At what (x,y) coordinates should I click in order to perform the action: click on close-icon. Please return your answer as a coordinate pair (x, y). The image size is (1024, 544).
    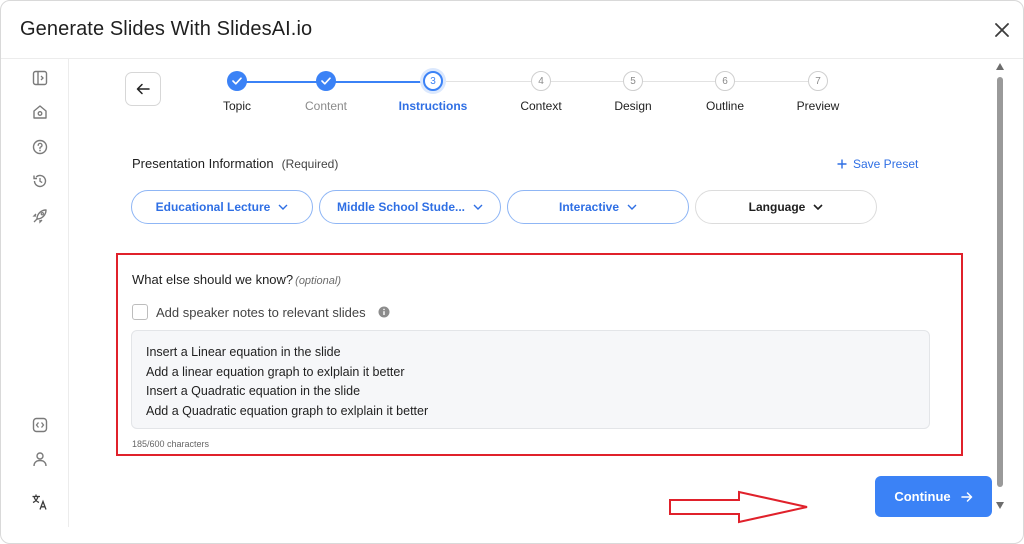
    Looking at the image, I should click on (1002, 30).